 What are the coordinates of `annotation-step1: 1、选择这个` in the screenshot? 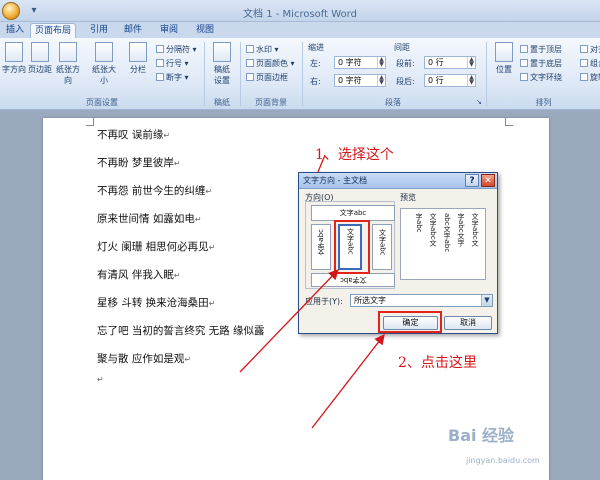 It's located at (354, 155).